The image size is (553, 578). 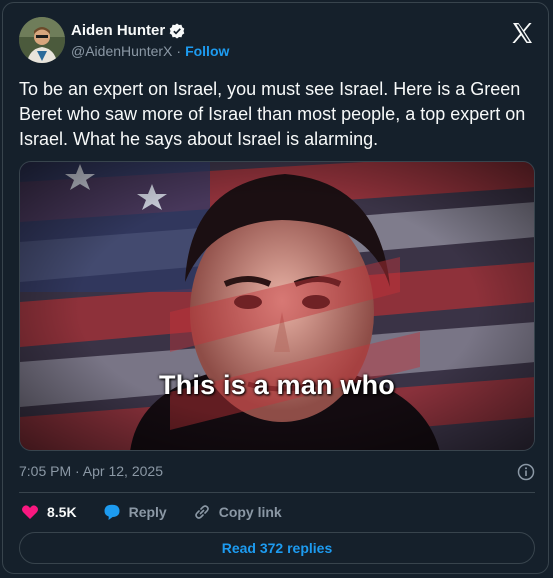 I want to click on x-logo-icon, so click(x=522, y=33).